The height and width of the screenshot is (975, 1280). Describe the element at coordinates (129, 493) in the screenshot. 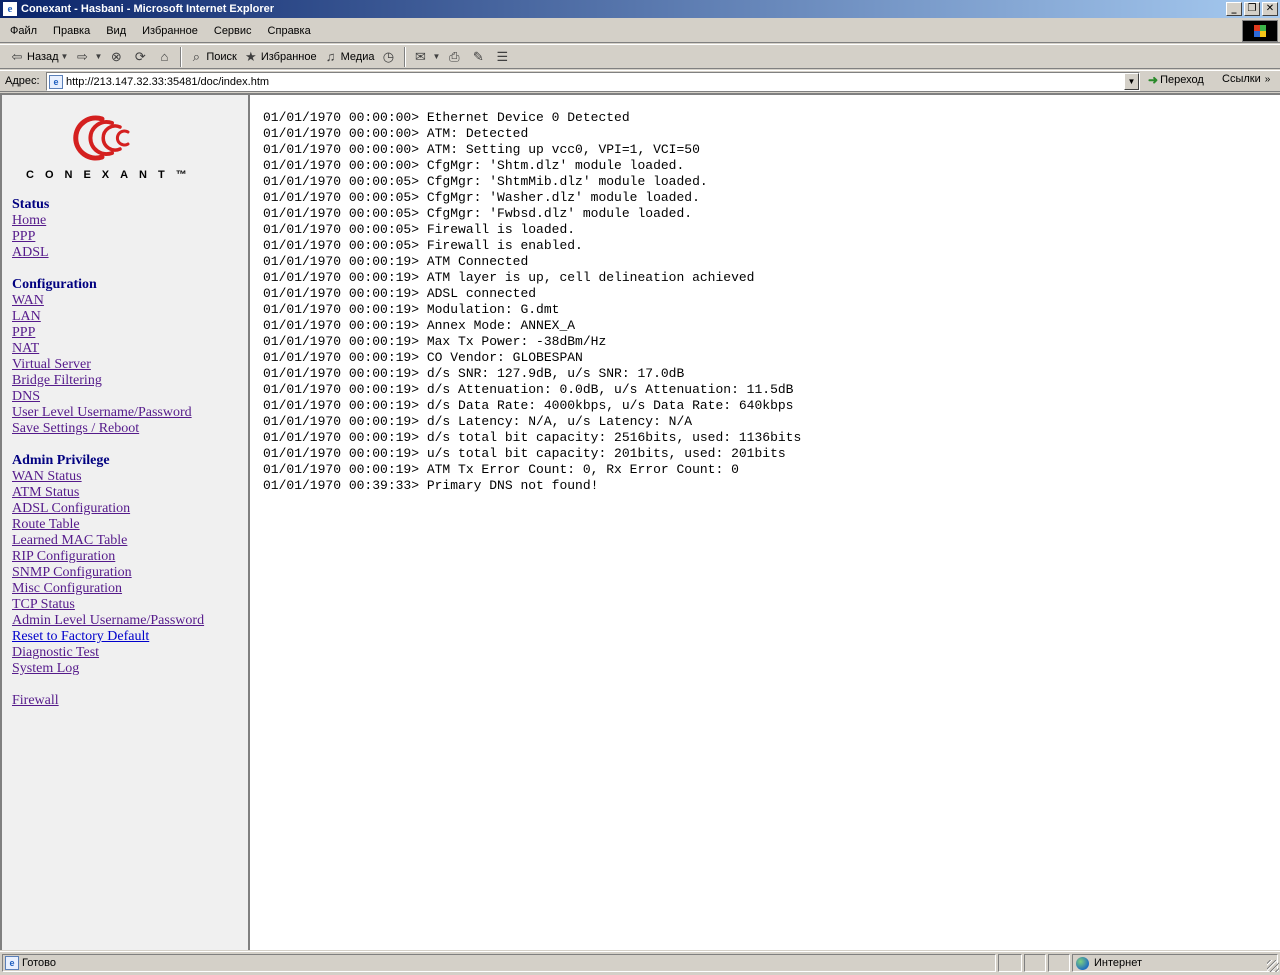

I see `nav-link-atm-status: ATM Status` at that location.